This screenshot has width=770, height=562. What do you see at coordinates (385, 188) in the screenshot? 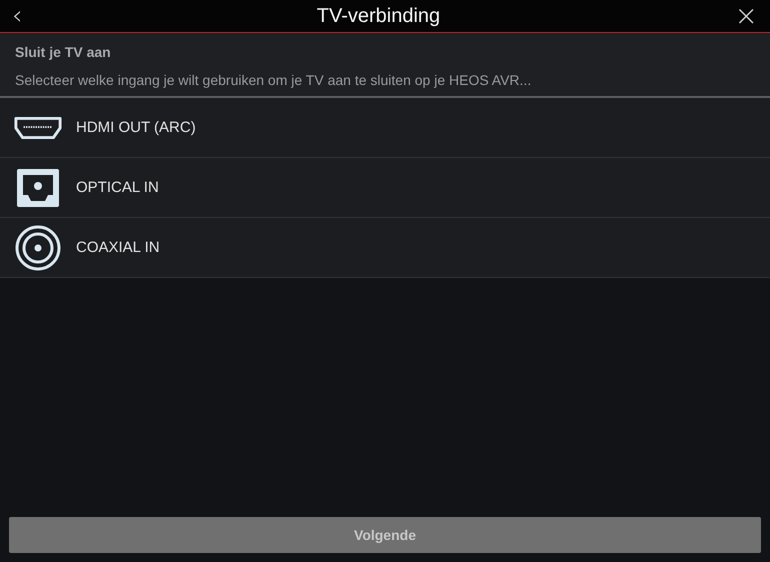
I see `input-option: OPTICAL IN` at bounding box center [385, 188].